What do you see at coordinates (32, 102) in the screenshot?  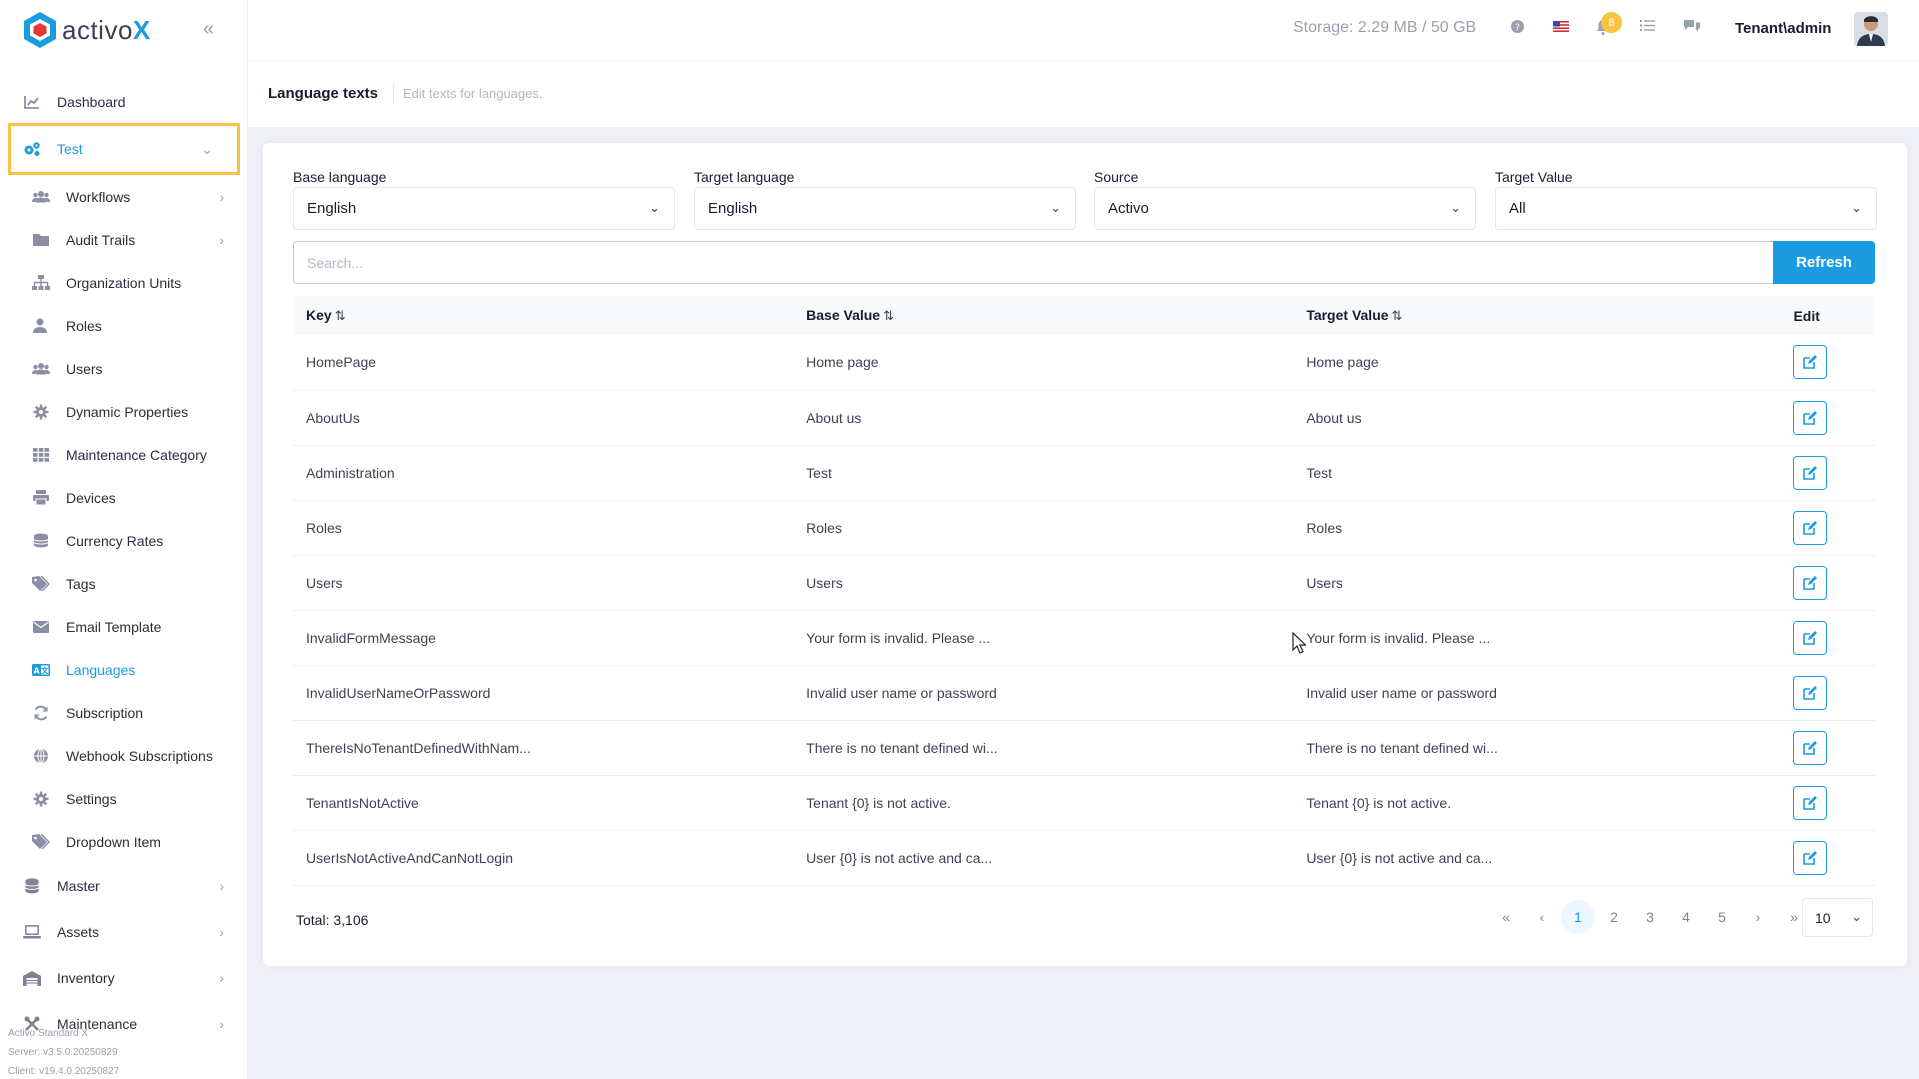 I see `chart-line-icon` at bounding box center [32, 102].